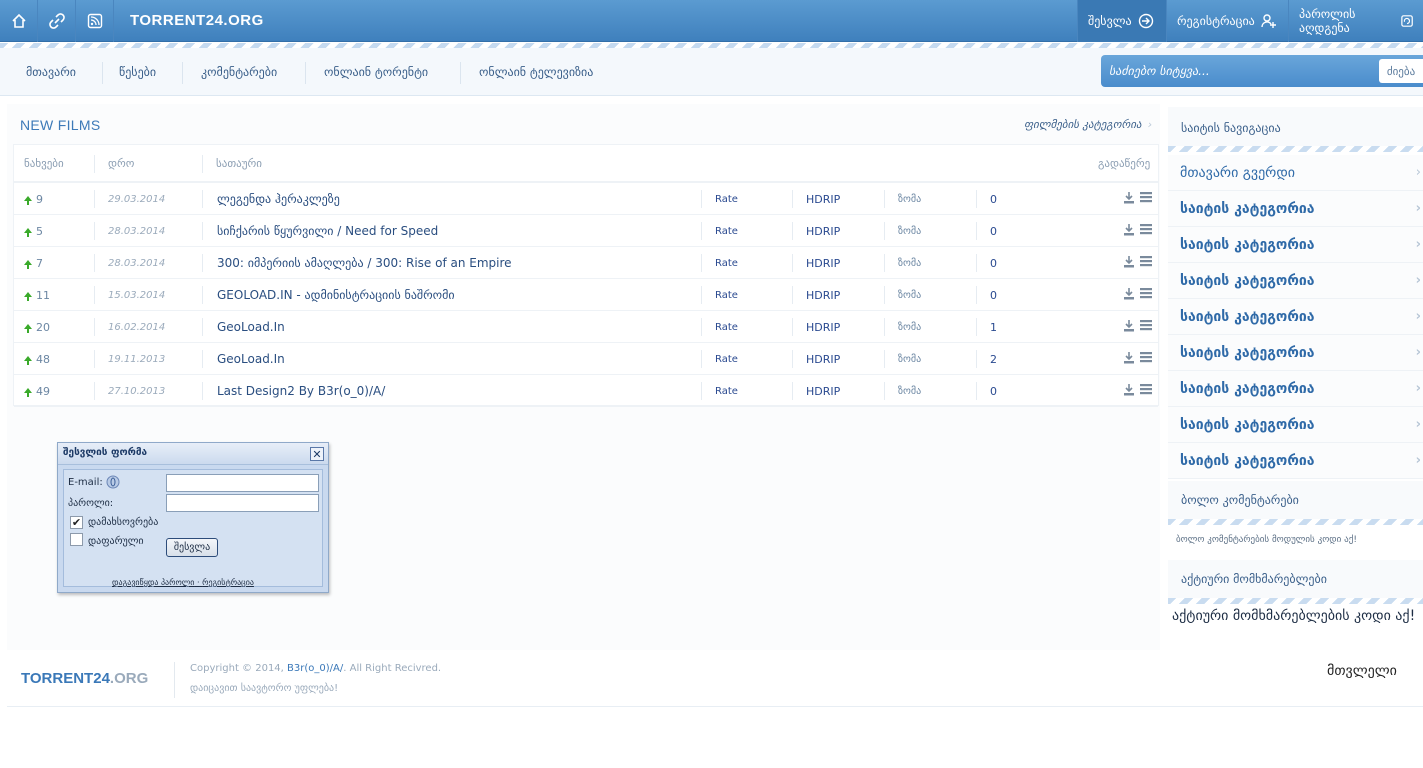  What do you see at coordinates (76, 522) in the screenshot?
I see `remember-checkbox: ✔` at bounding box center [76, 522].